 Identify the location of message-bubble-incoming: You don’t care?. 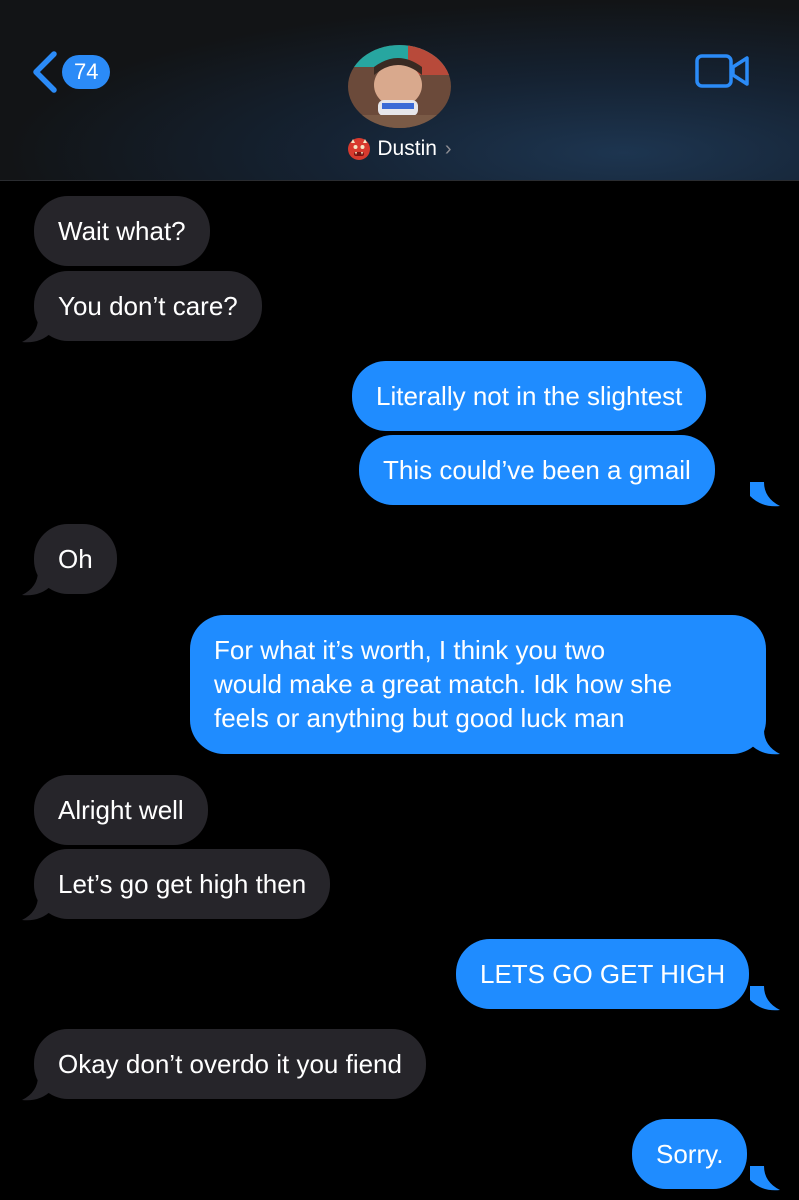
(148, 306).